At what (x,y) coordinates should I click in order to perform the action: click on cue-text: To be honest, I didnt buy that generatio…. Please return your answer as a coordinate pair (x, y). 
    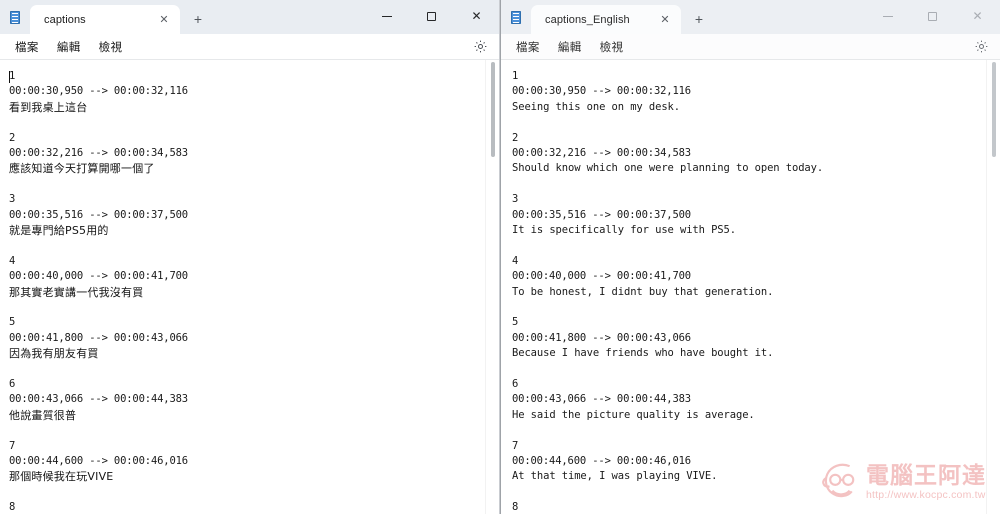
    Looking at the image, I should click on (643, 291).